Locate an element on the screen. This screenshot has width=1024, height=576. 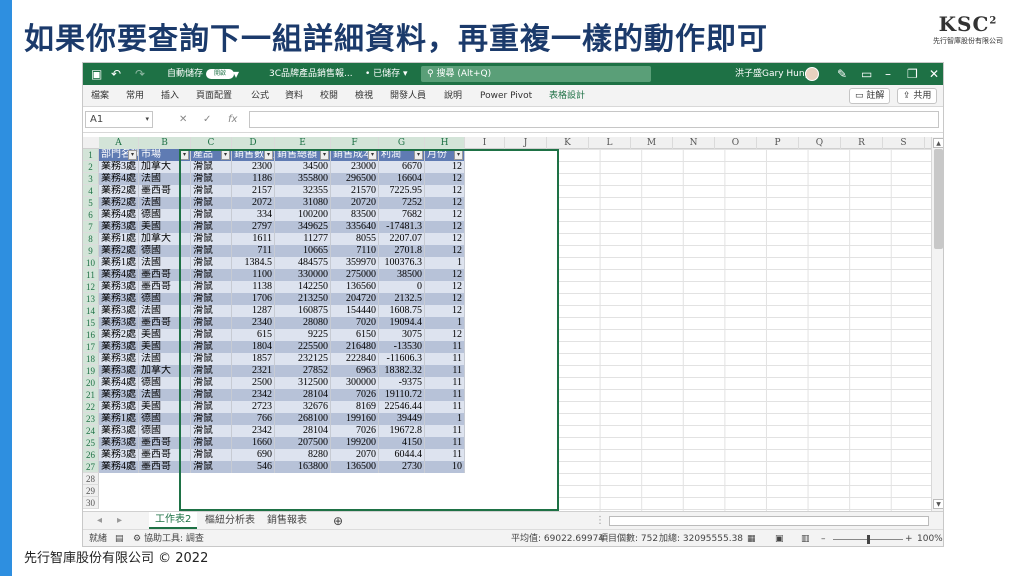
table-cell: 1857 is located at coordinates (253, 359).